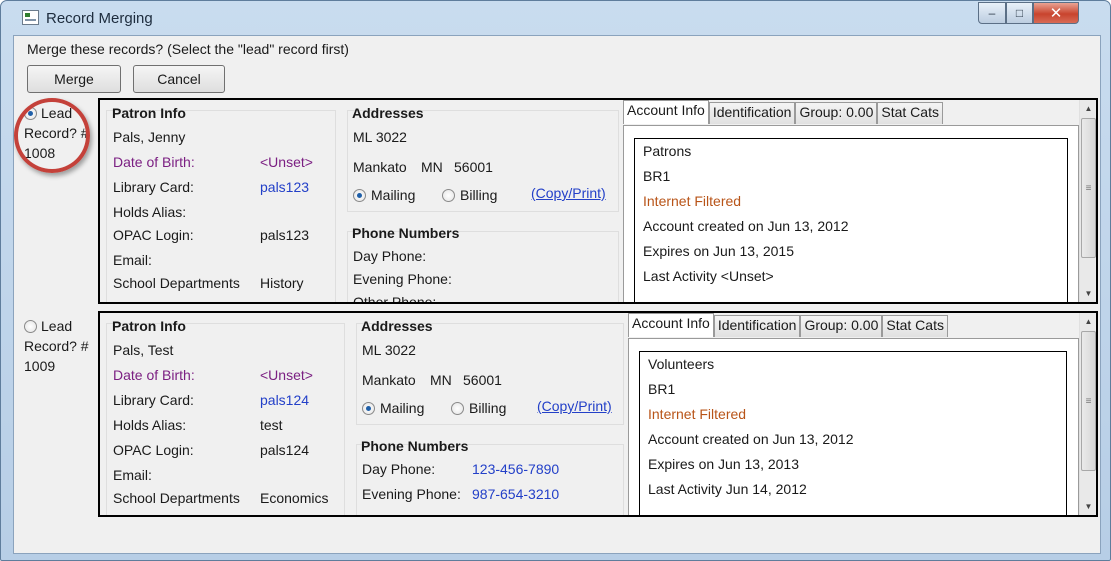 The height and width of the screenshot is (561, 1111). What do you see at coordinates (284, 400) in the screenshot?
I see `library-card-value: pals124` at bounding box center [284, 400].